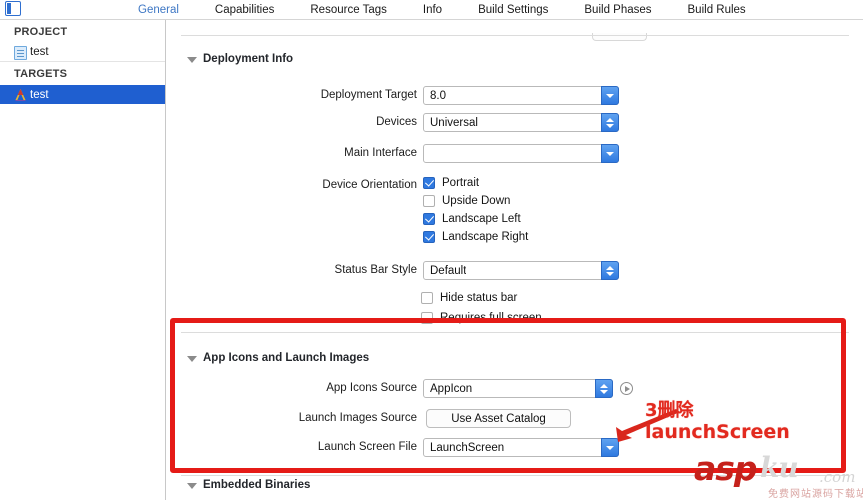 The height and width of the screenshot is (500, 863). I want to click on checkbox-row-requires-full-screen: Requires full screen, so click(481, 318).